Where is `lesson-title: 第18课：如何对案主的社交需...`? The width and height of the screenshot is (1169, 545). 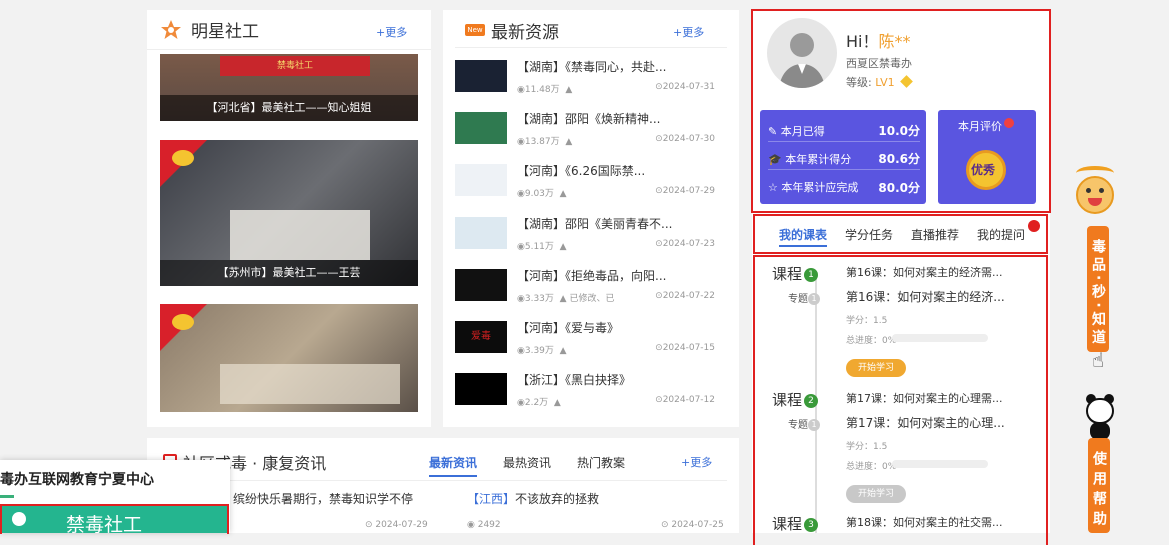
lesson-title: 第18课：如何对案主的社交需... is located at coordinates (924, 522).